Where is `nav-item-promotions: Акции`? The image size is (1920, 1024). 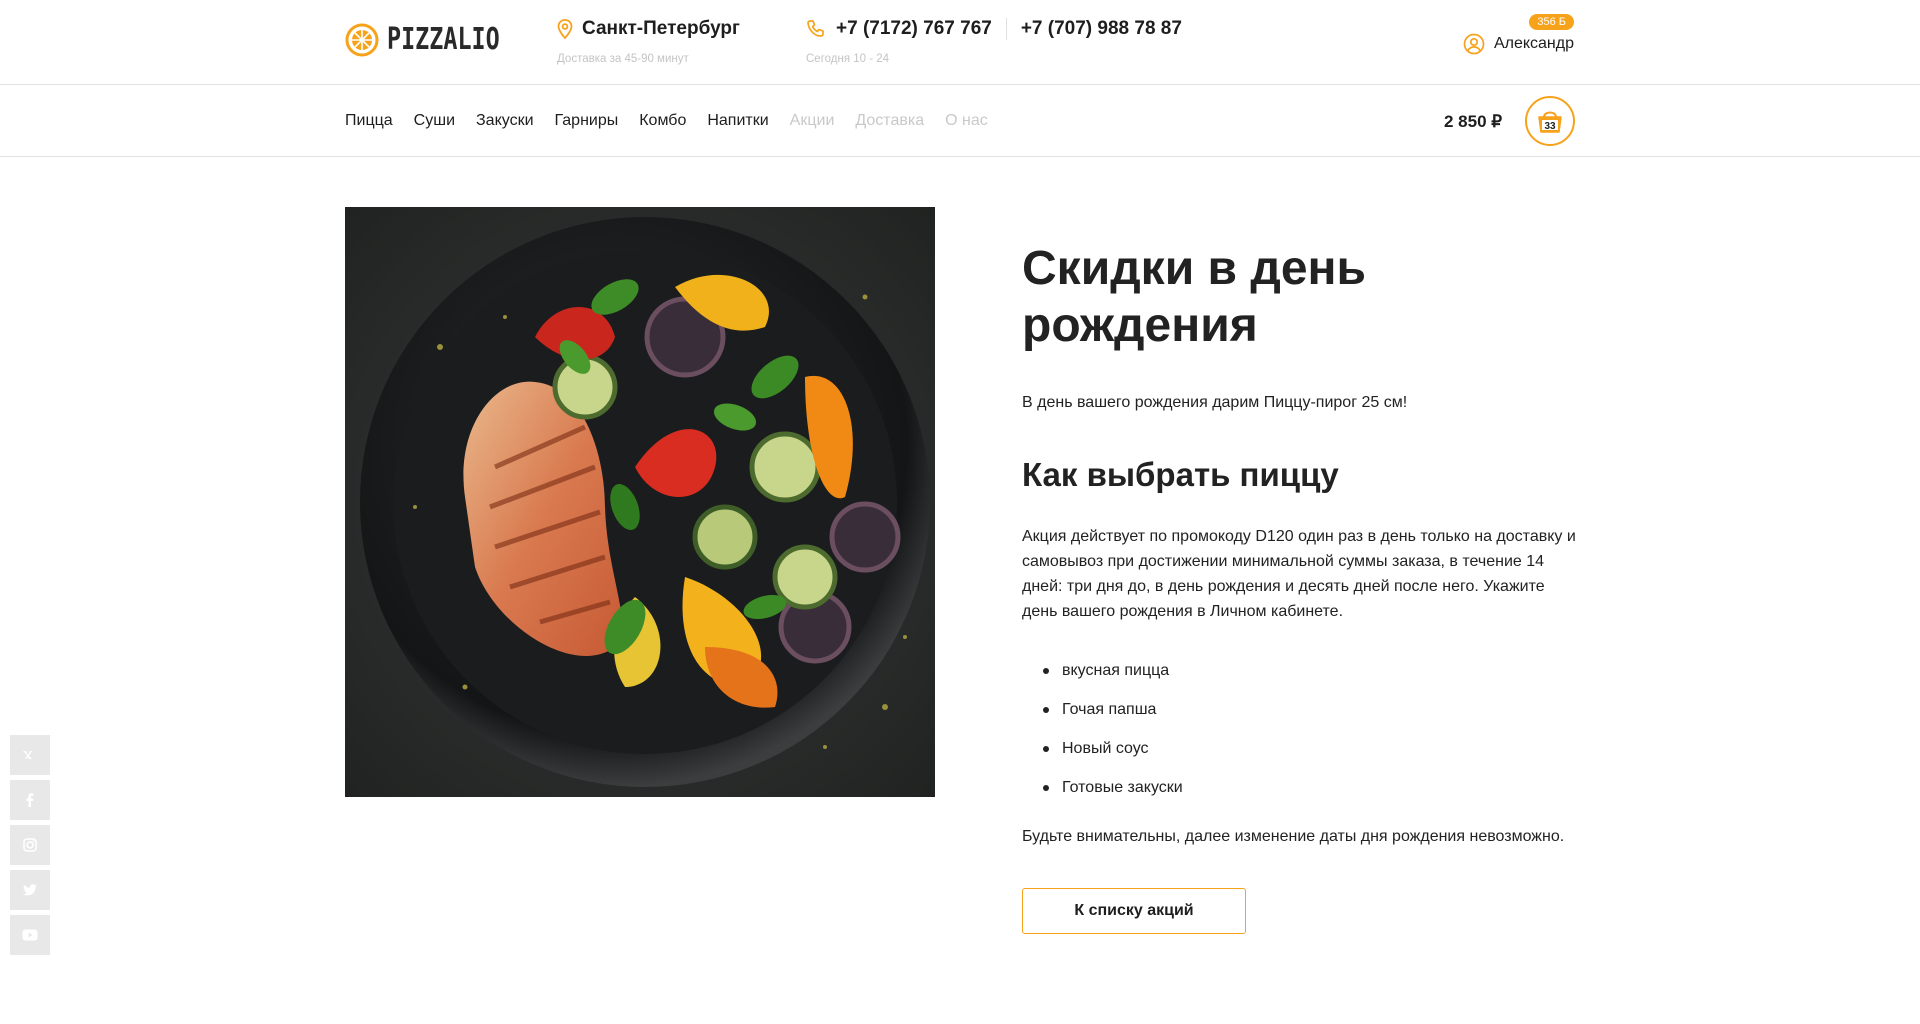 nav-item-promotions: Акции is located at coordinates (812, 121).